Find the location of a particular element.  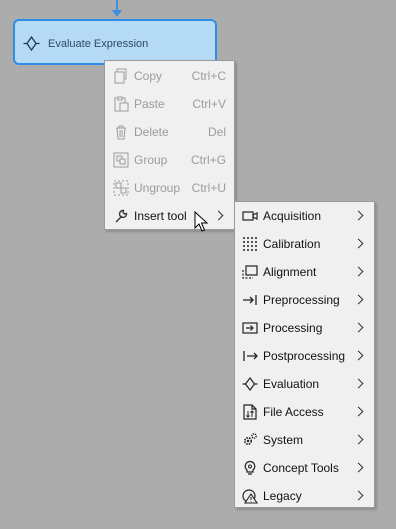

node-label: Evaluate Expression is located at coordinates (98, 44).